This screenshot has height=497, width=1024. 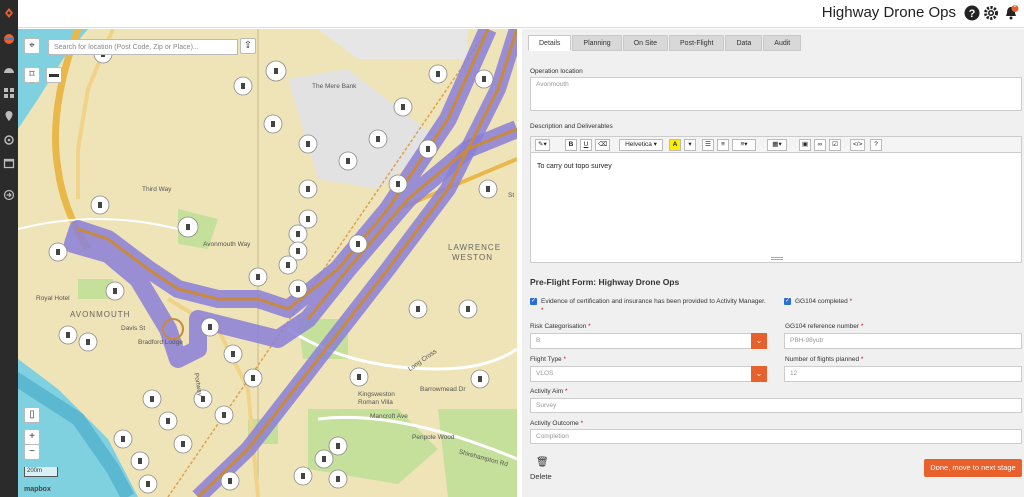 I want to click on map-label: Mancroft Ave, so click(x=389, y=416).